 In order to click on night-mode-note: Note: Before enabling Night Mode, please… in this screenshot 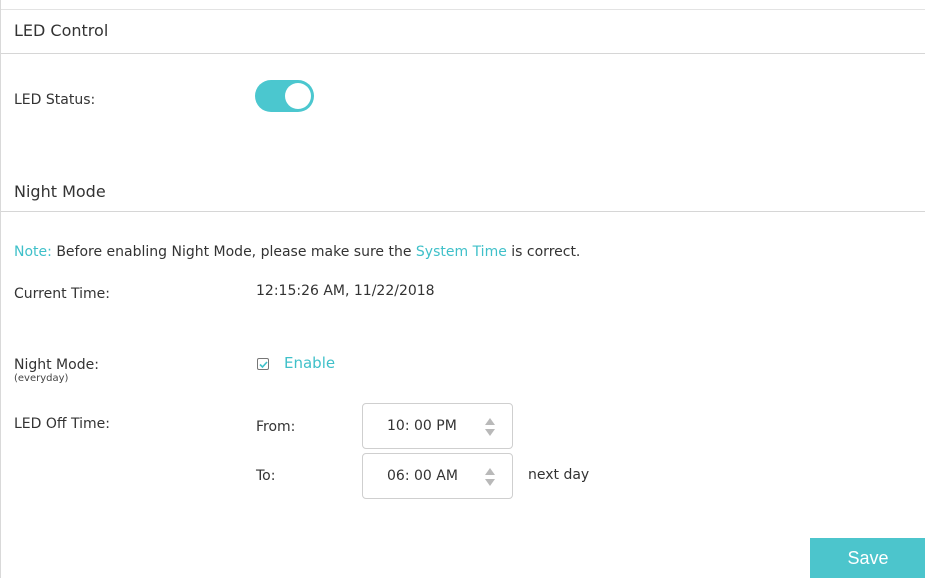, I will do `click(297, 252)`.